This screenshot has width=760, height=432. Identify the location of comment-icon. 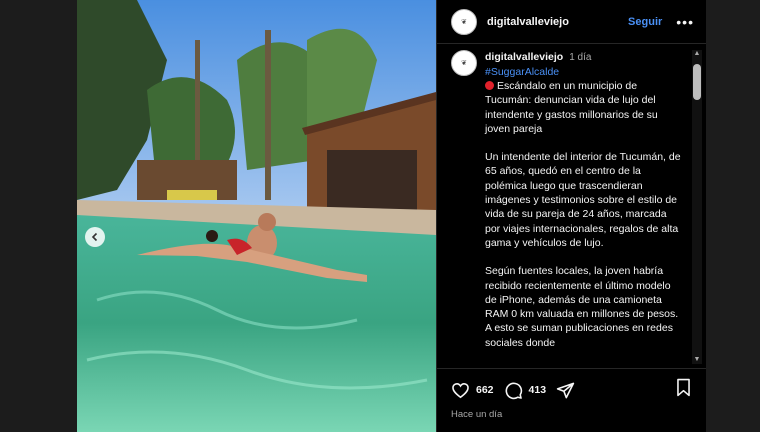
(513, 390).